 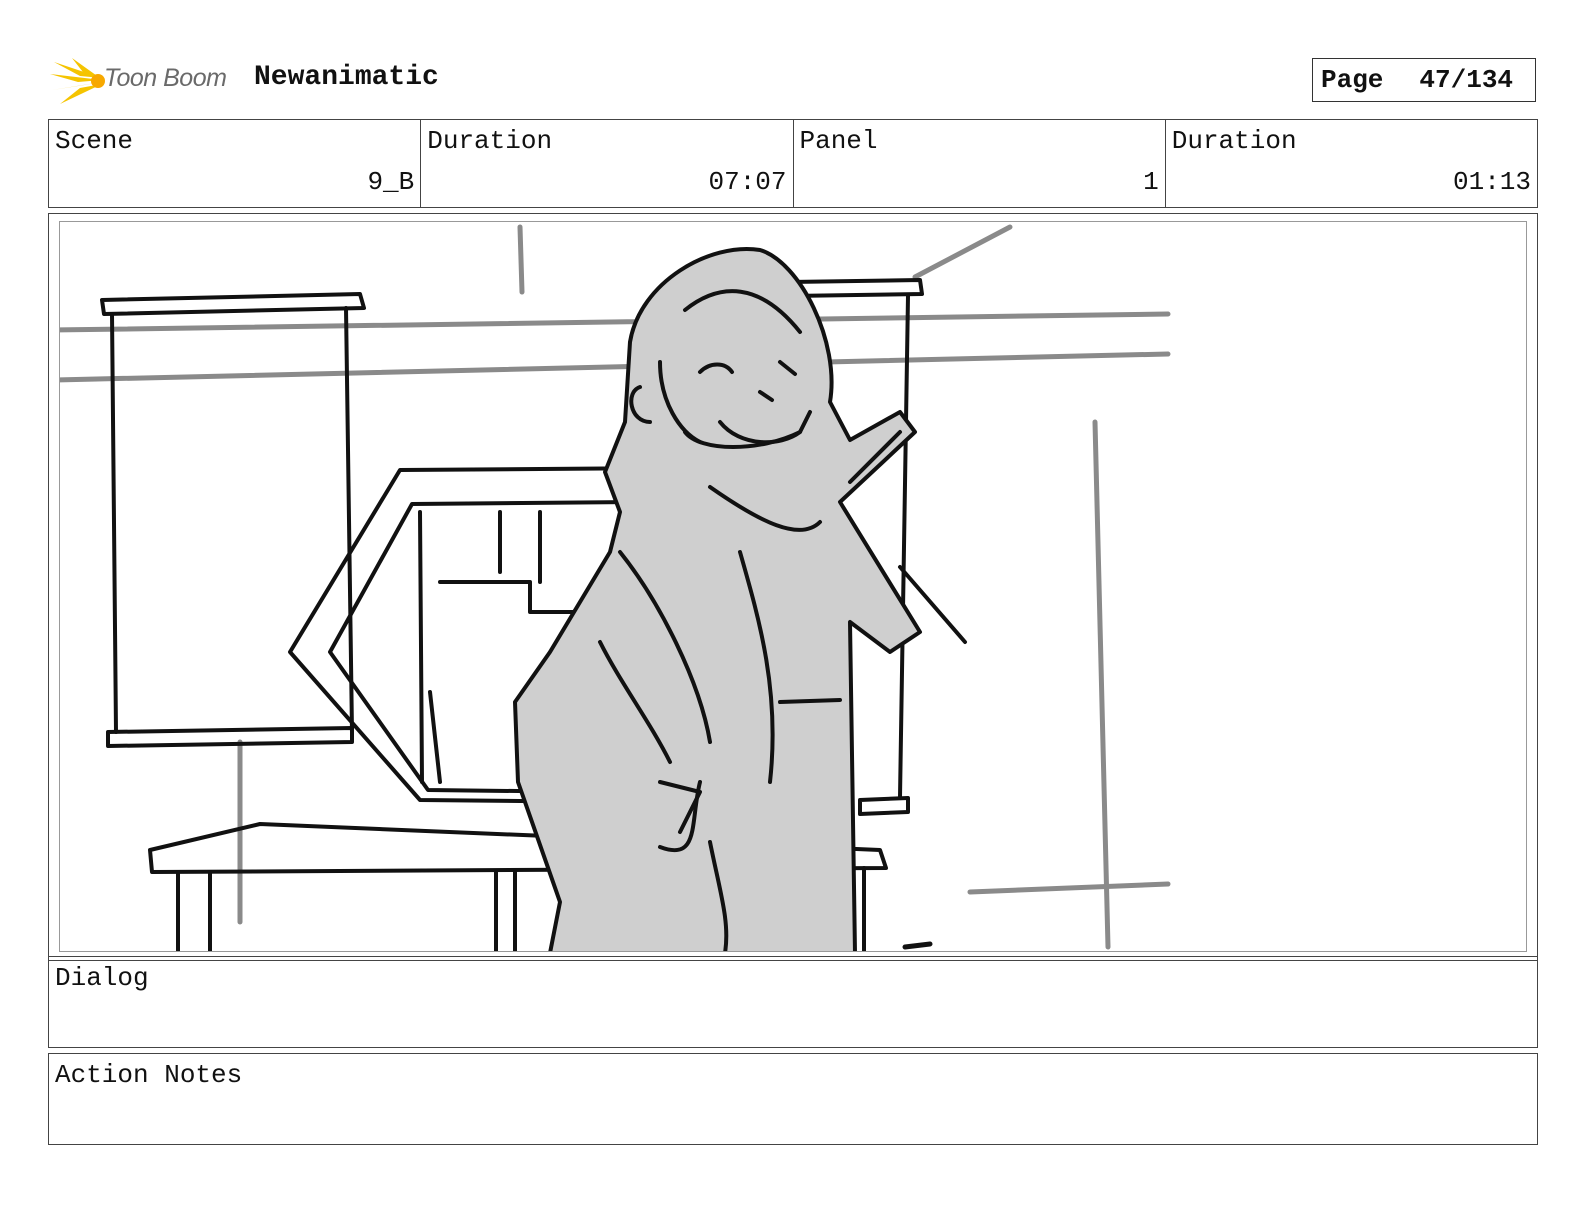 I want to click on panel-cell: Panel 1, so click(x=980, y=163).